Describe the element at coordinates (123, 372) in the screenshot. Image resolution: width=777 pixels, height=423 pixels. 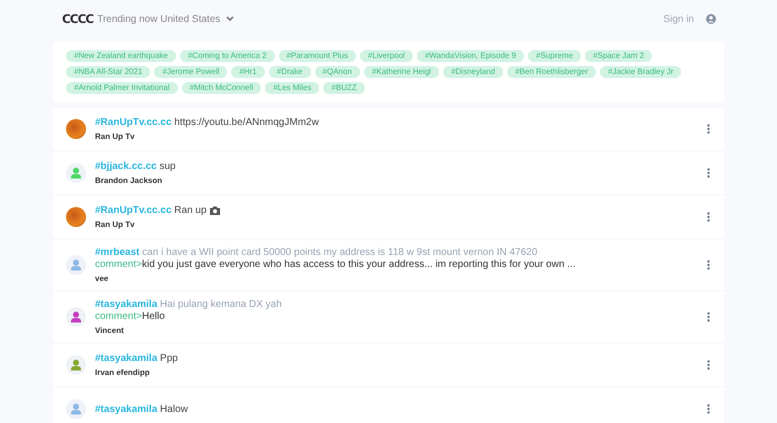
I see `author-name: Irvan efendipp` at that location.